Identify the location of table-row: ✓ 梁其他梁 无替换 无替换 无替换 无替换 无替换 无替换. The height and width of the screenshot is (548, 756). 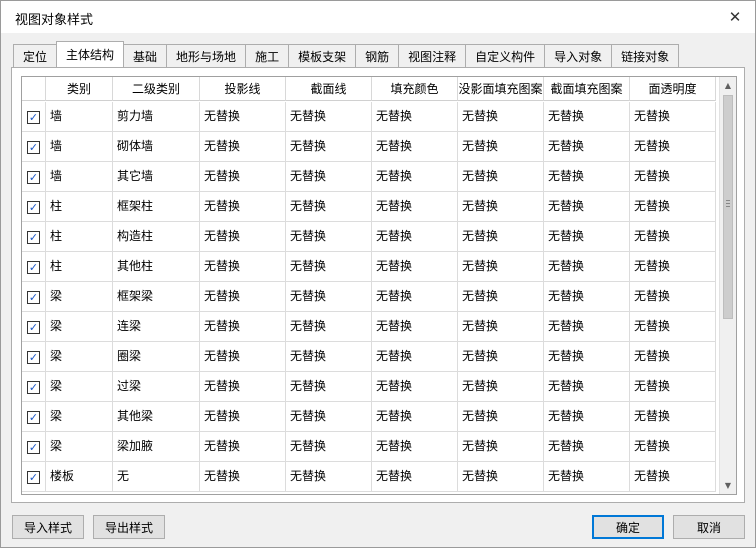
(369, 417).